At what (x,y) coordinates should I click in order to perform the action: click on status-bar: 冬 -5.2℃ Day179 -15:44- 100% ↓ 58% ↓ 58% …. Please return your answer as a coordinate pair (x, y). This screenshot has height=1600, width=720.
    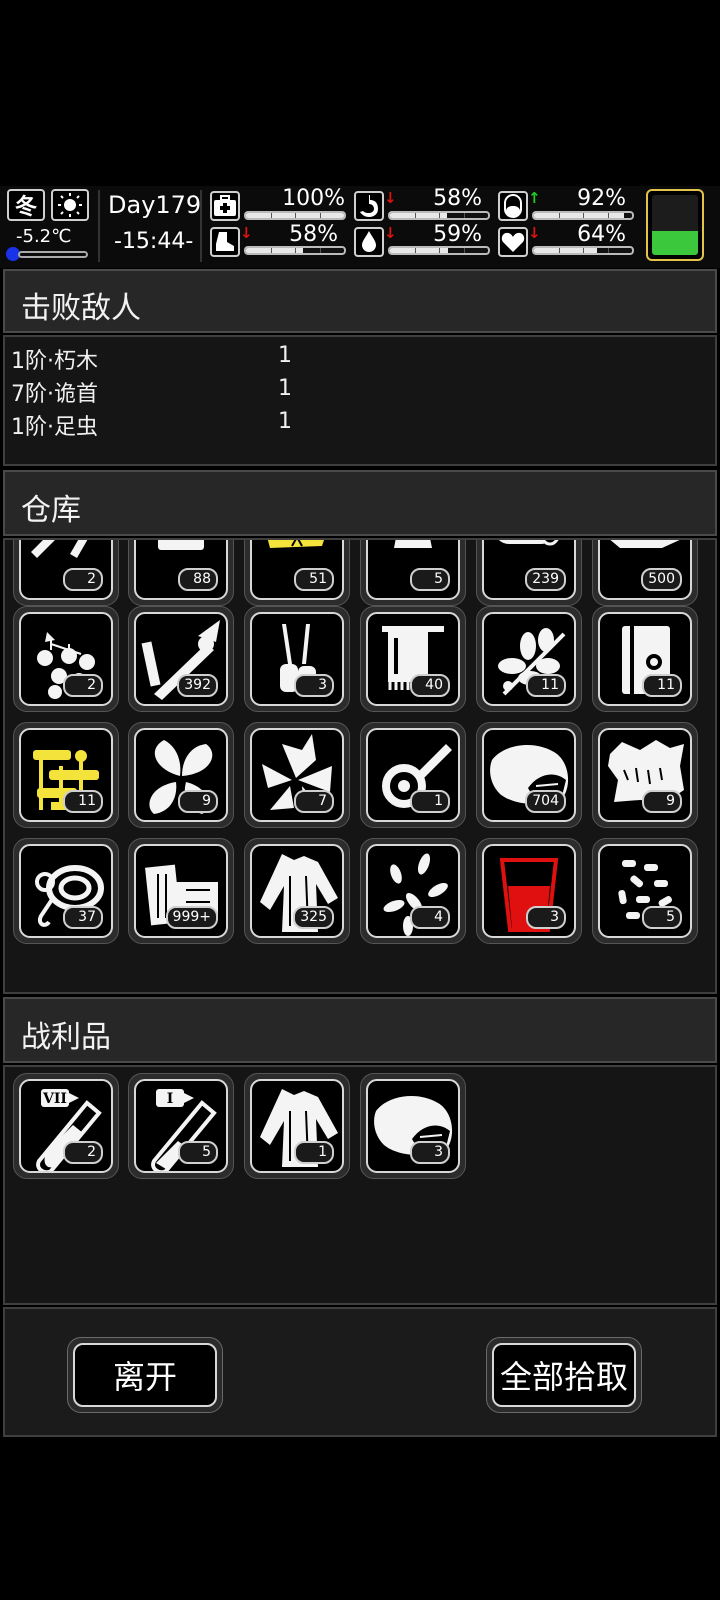
    Looking at the image, I should click on (360, 227).